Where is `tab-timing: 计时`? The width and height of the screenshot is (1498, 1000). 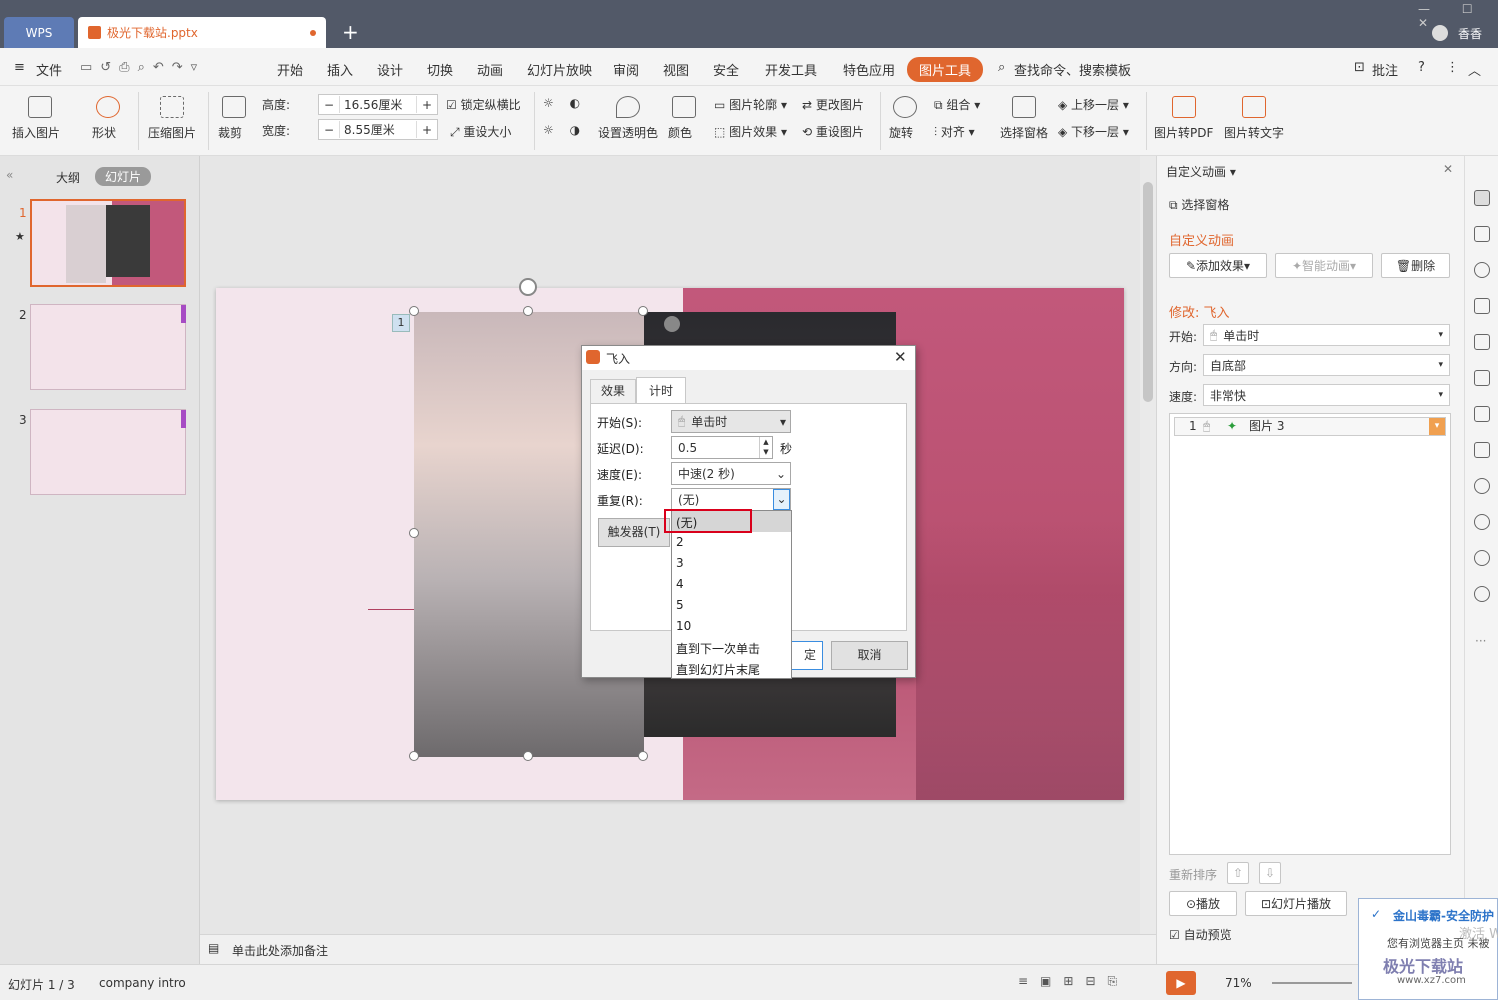 tab-timing: 计时 is located at coordinates (661, 390).